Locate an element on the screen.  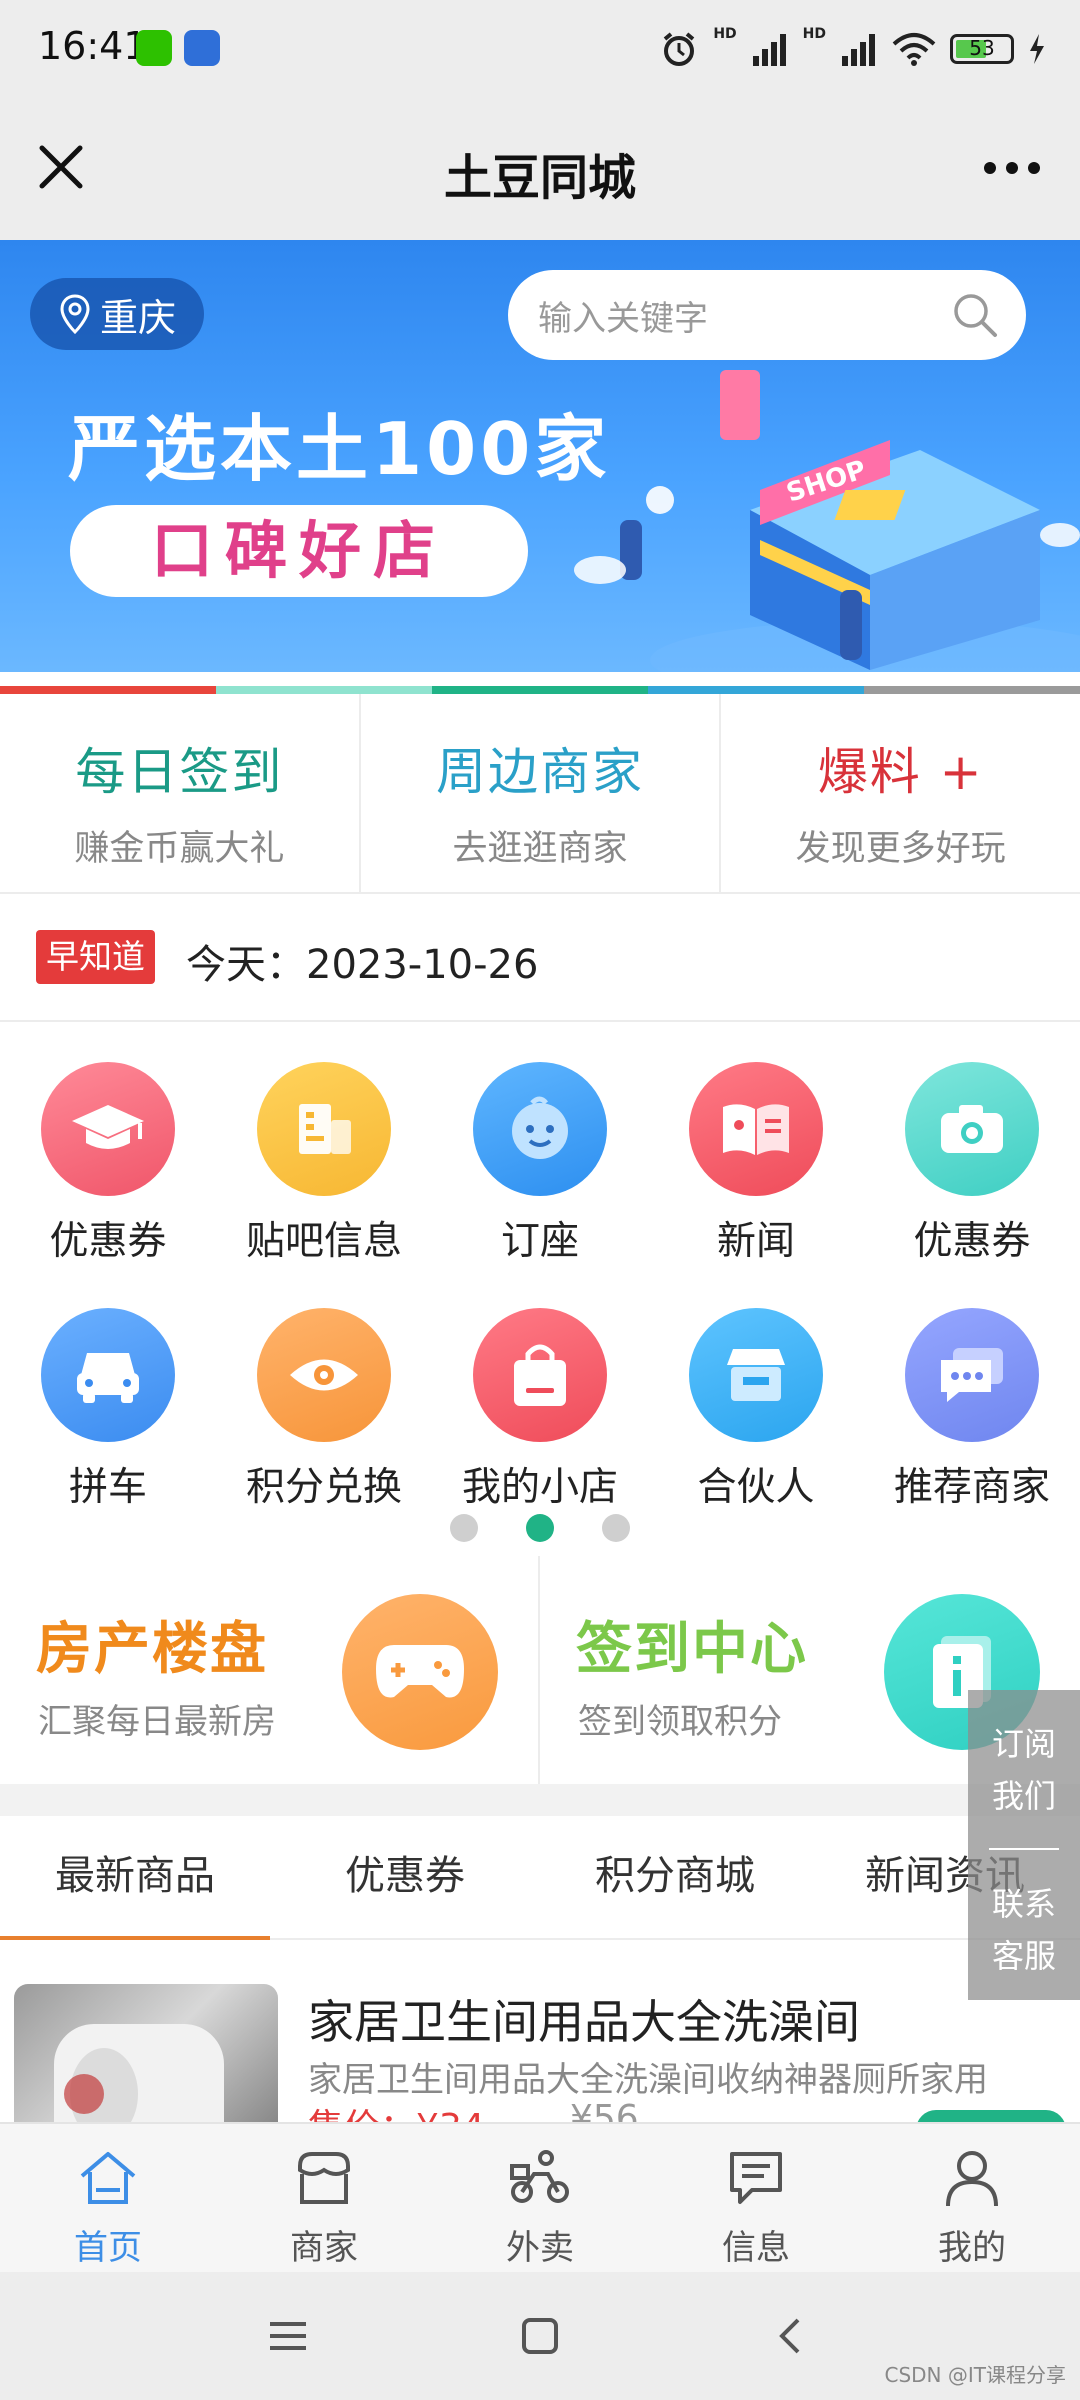
product-thumbnail is located at coordinates (146, 2053).